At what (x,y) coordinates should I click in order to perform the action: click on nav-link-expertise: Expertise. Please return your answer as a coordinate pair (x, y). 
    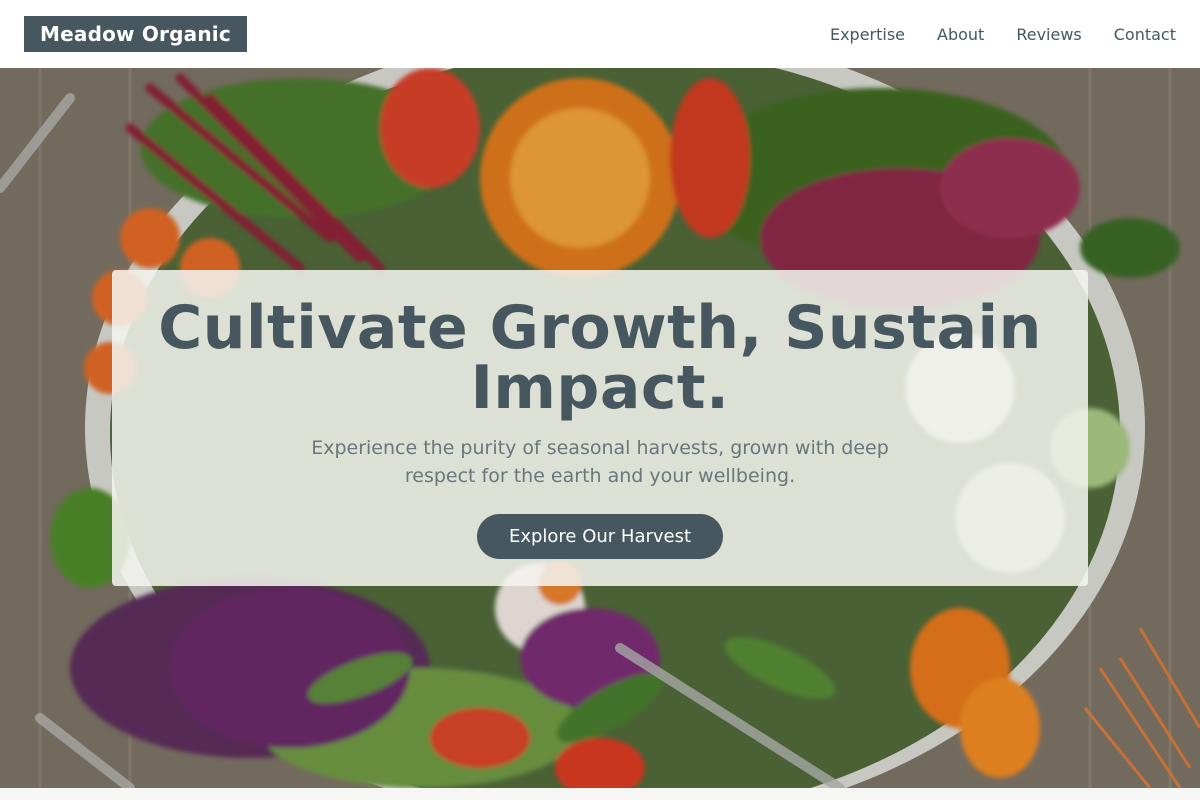
    Looking at the image, I should click on (867, 34).